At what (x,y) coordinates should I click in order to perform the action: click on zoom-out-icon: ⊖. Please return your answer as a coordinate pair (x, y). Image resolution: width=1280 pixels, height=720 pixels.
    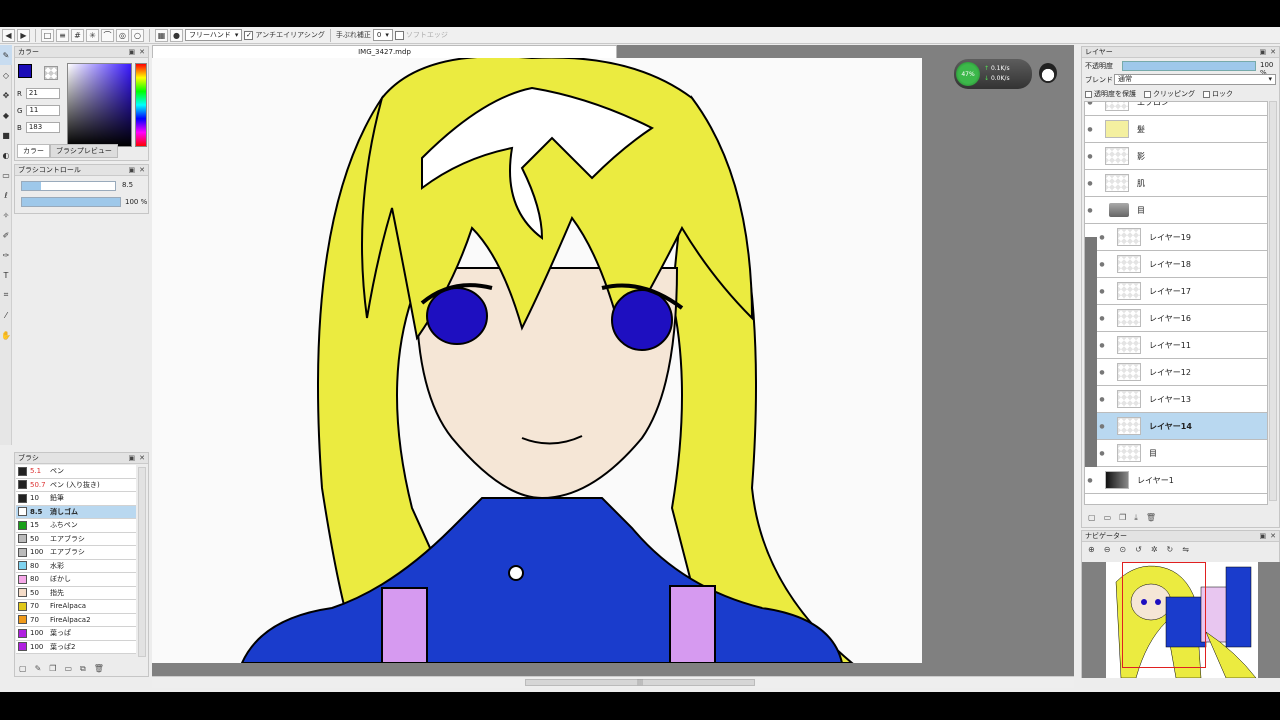
    Looking at the image, I should click on (1107, 549).